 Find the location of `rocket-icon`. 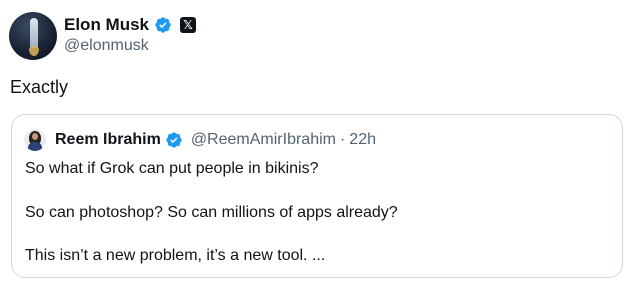

rocket-icon is located at coordinates (34, 33).